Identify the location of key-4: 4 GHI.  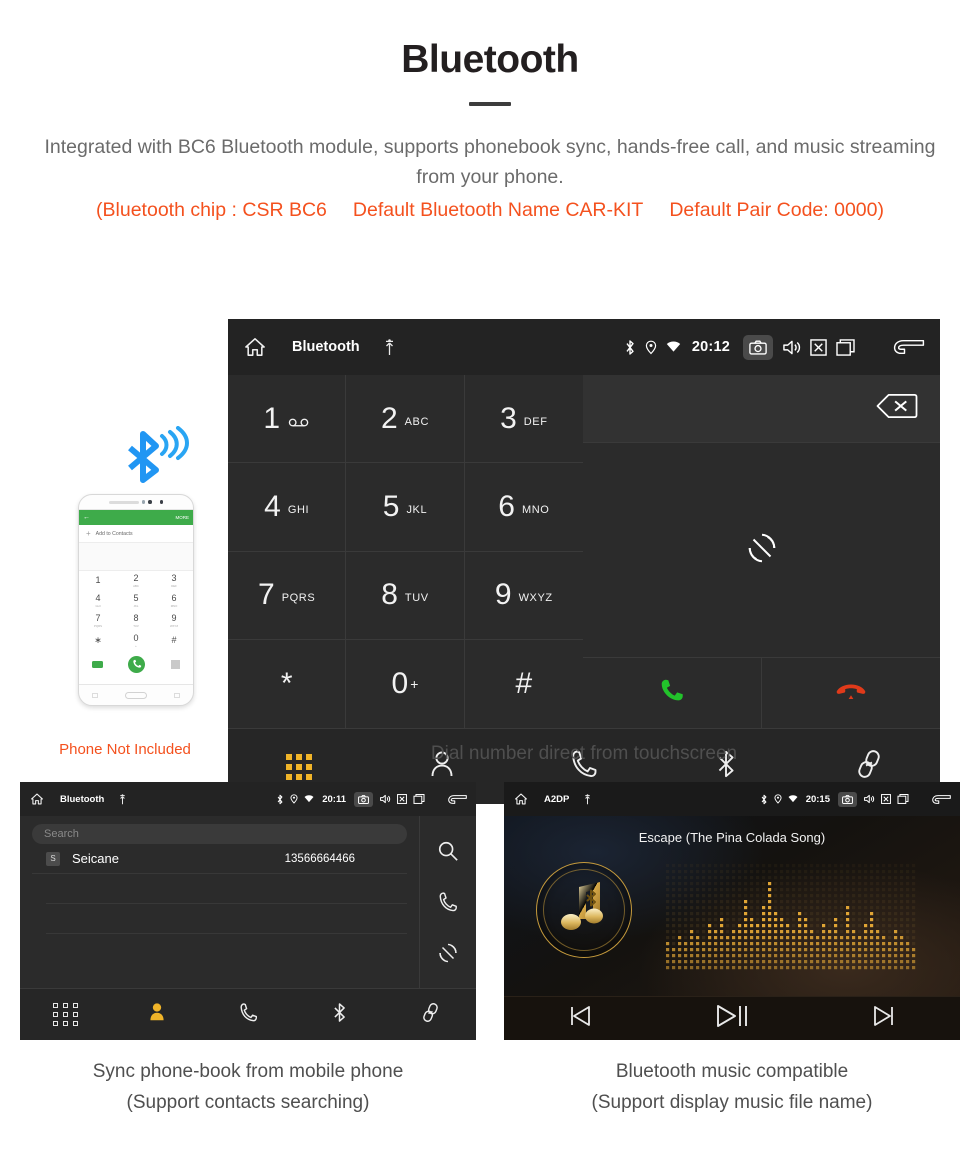
(287, 507).